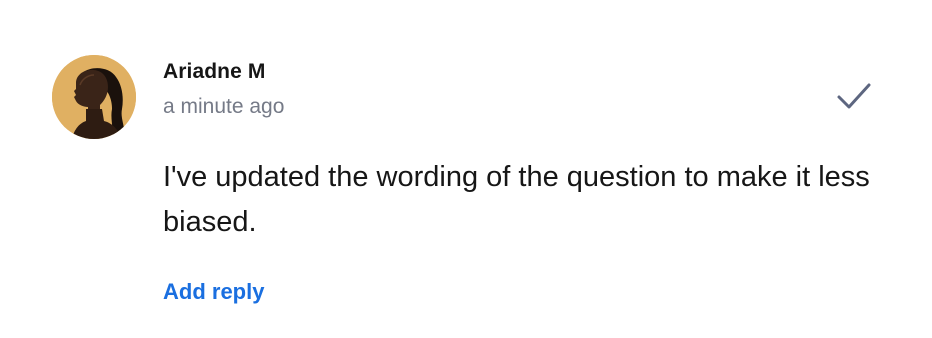  Describe the element at coordinates (224, 106) in the screenshot. I see `comment-timestamp: a minute ago` at that location.